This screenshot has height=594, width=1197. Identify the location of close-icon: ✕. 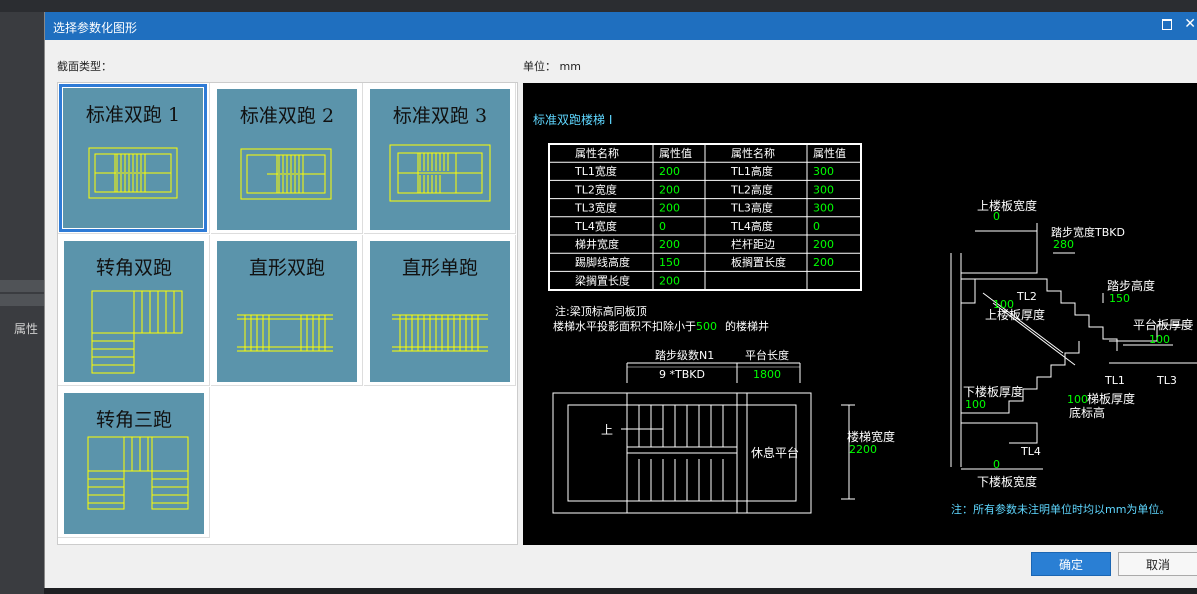
(1190, 24).